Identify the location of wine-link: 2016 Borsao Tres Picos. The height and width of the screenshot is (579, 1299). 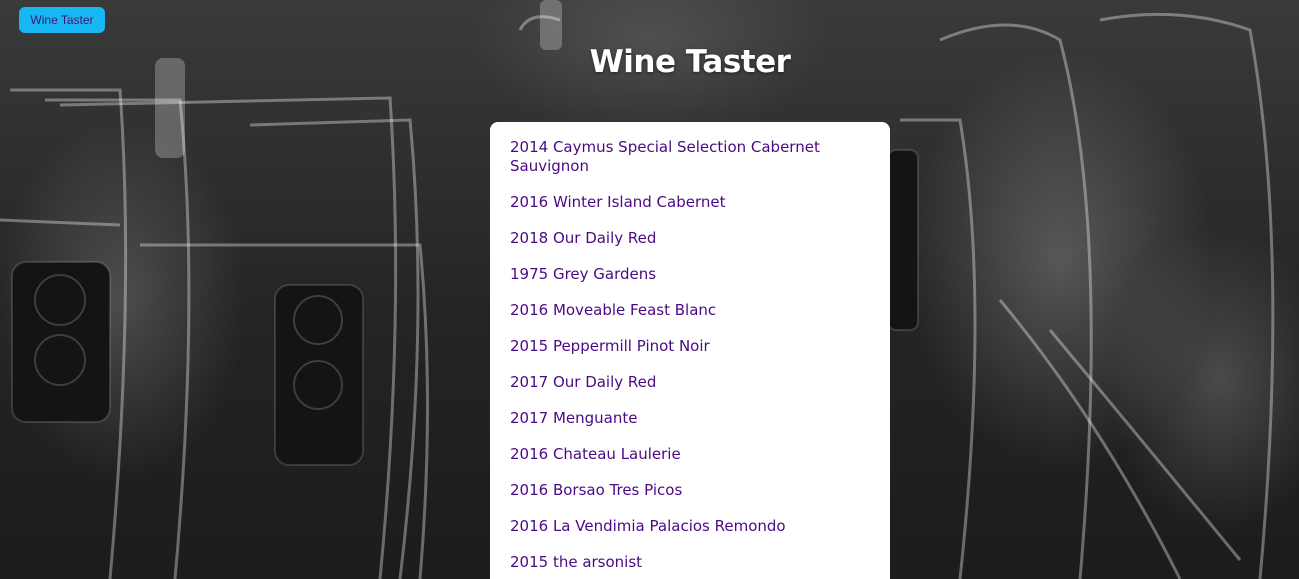
(596, 490).